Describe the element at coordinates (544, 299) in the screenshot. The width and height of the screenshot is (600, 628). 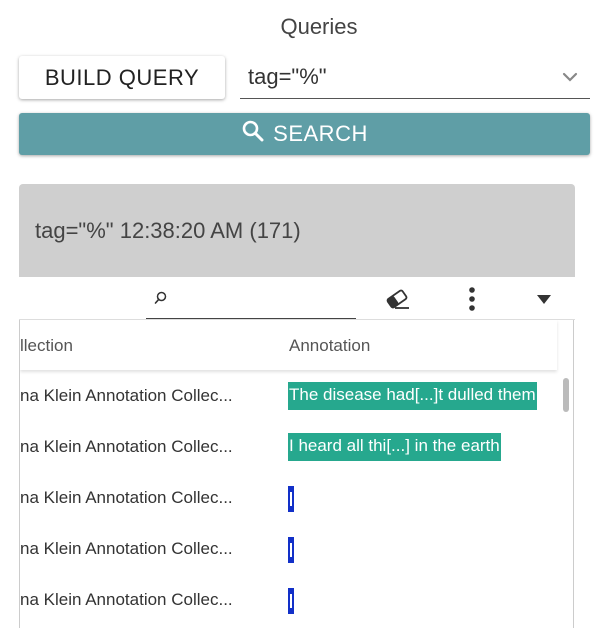
I see `caret-down-icon` at that location.